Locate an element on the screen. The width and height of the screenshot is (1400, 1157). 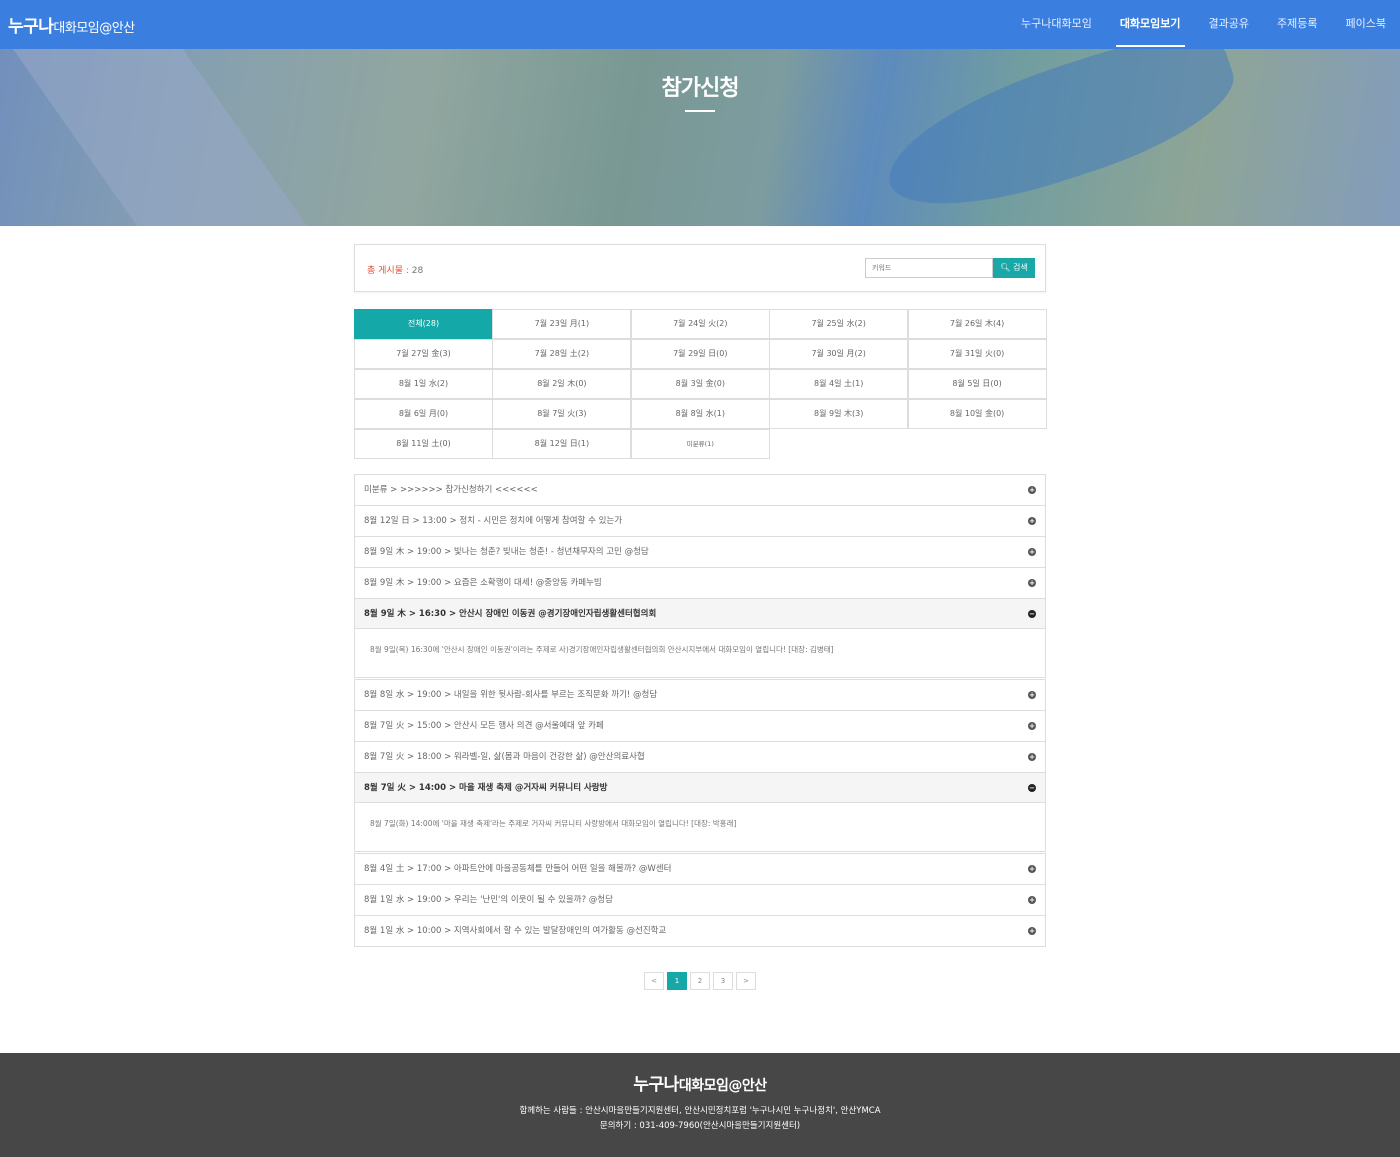
pagination: <1 2 3 > is located at coordinates (700, 981).